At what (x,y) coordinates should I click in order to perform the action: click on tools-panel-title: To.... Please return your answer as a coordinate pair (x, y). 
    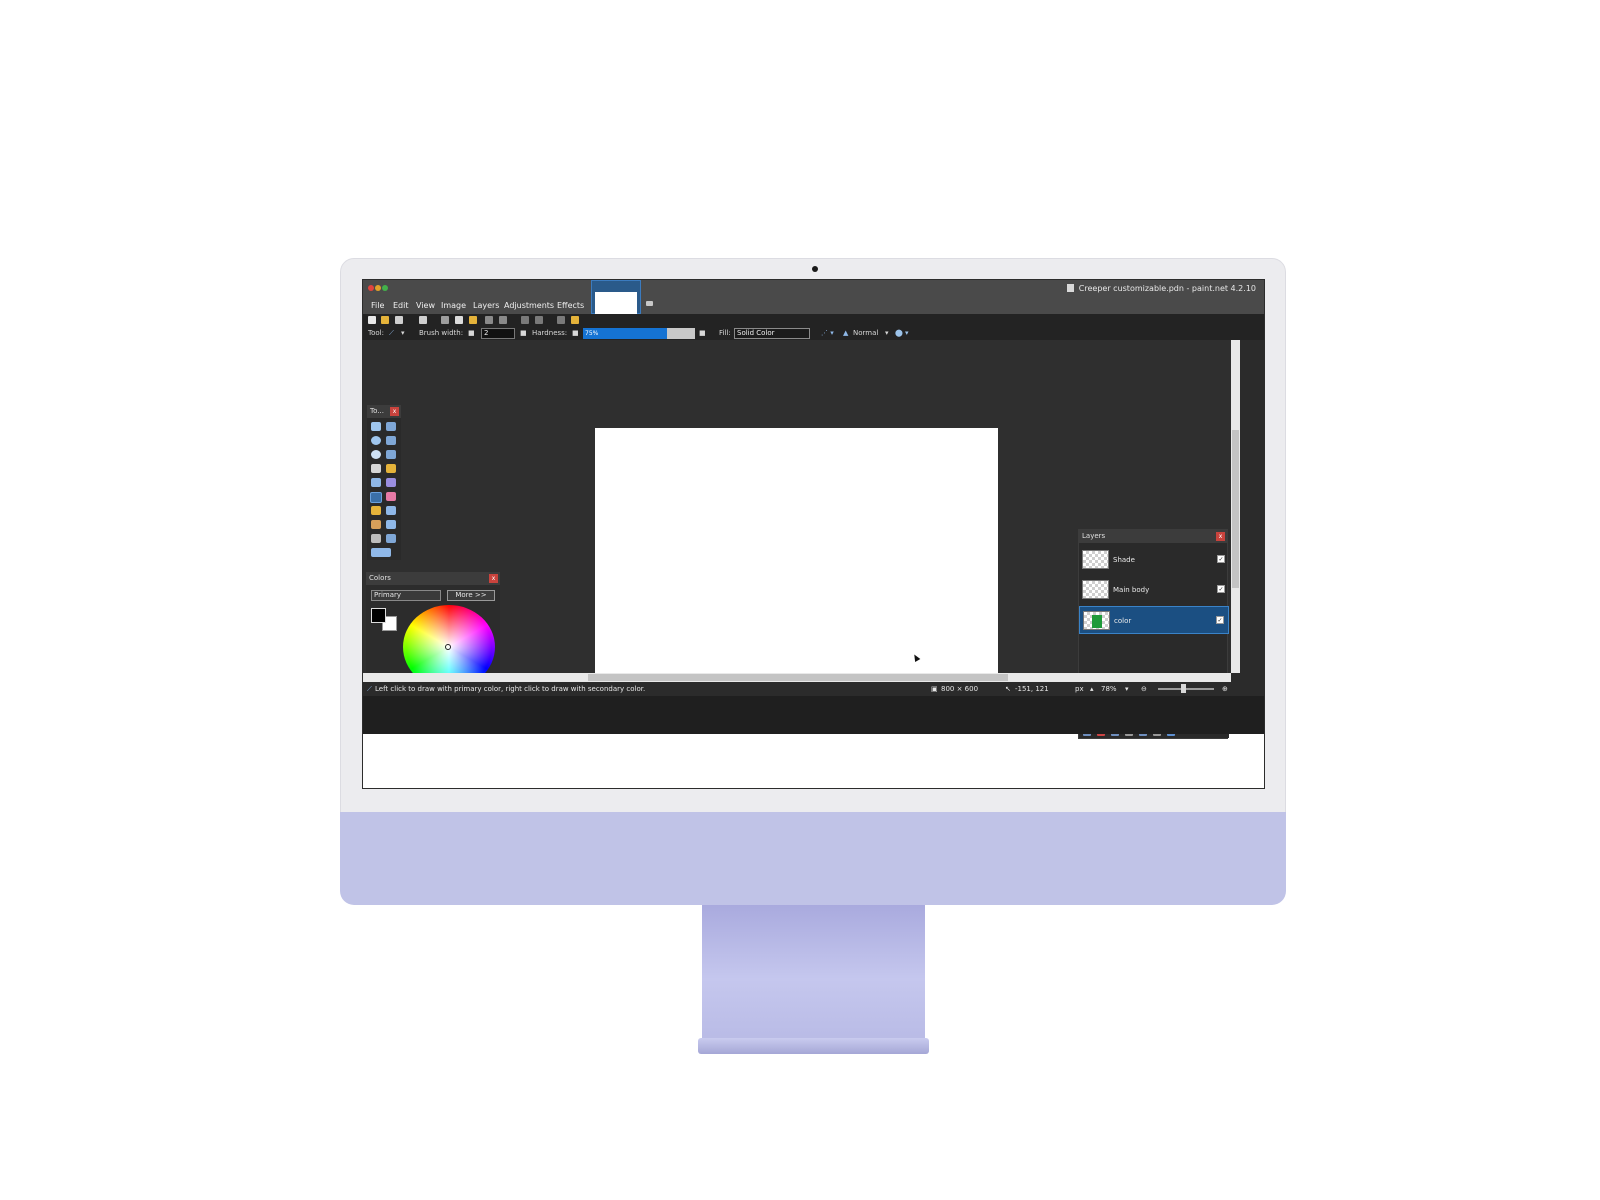
    Looking at the image, I should click on (377, 411).